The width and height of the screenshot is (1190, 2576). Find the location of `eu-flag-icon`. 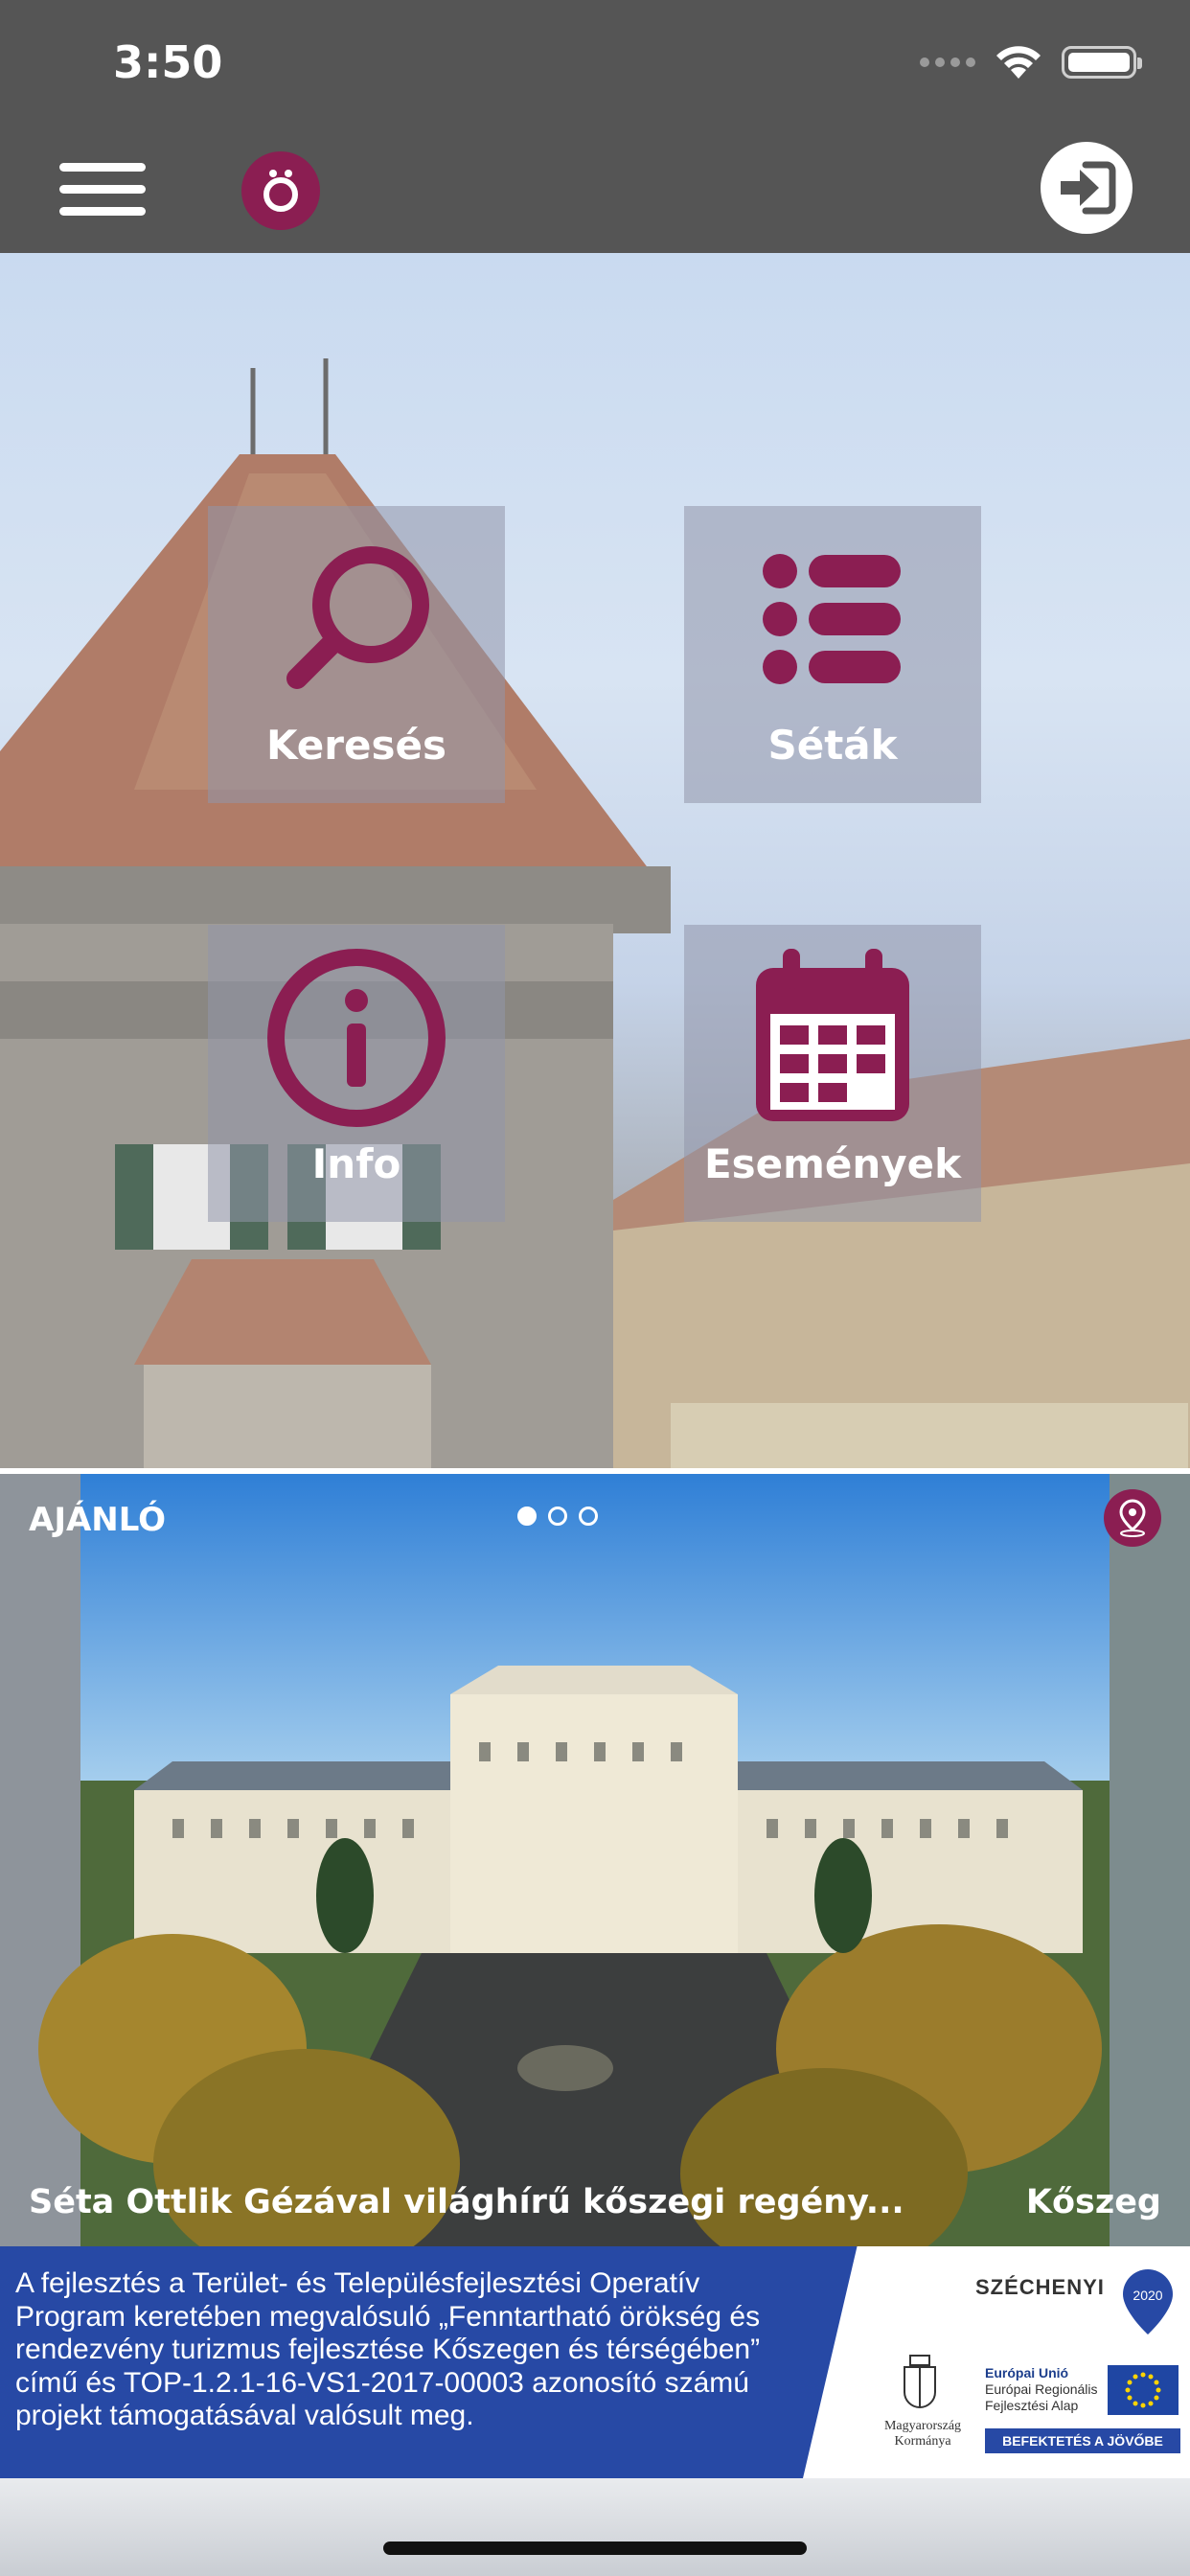

eu-flag-icon is located at coordinates (1143, 2390).